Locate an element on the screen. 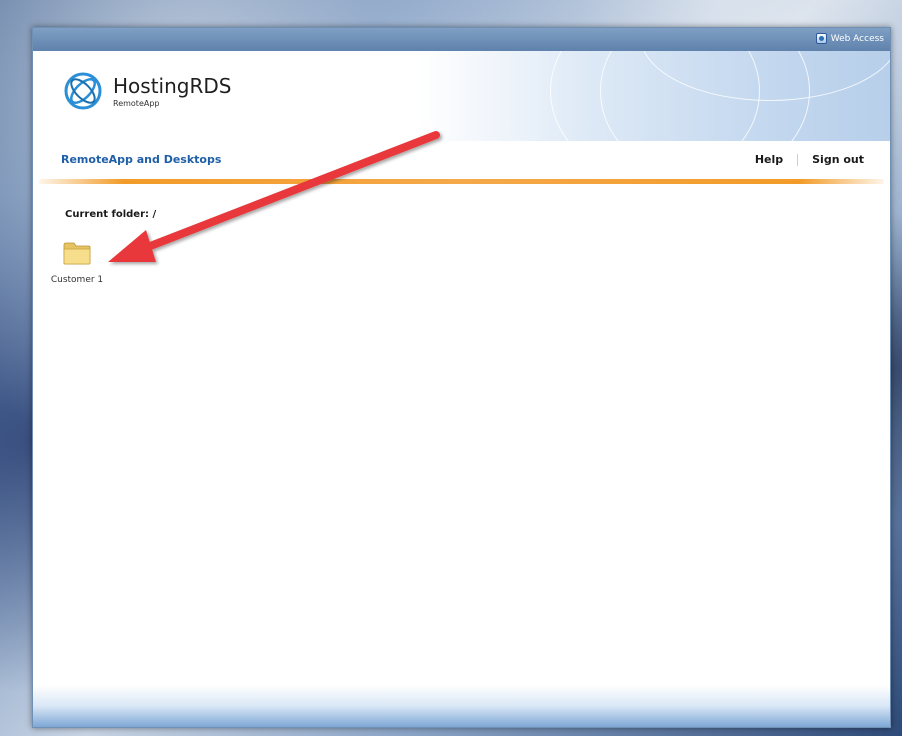  nav-remoteapp-desktops-link: RemoteApp and Desktops is located at coordinates (141, 159).